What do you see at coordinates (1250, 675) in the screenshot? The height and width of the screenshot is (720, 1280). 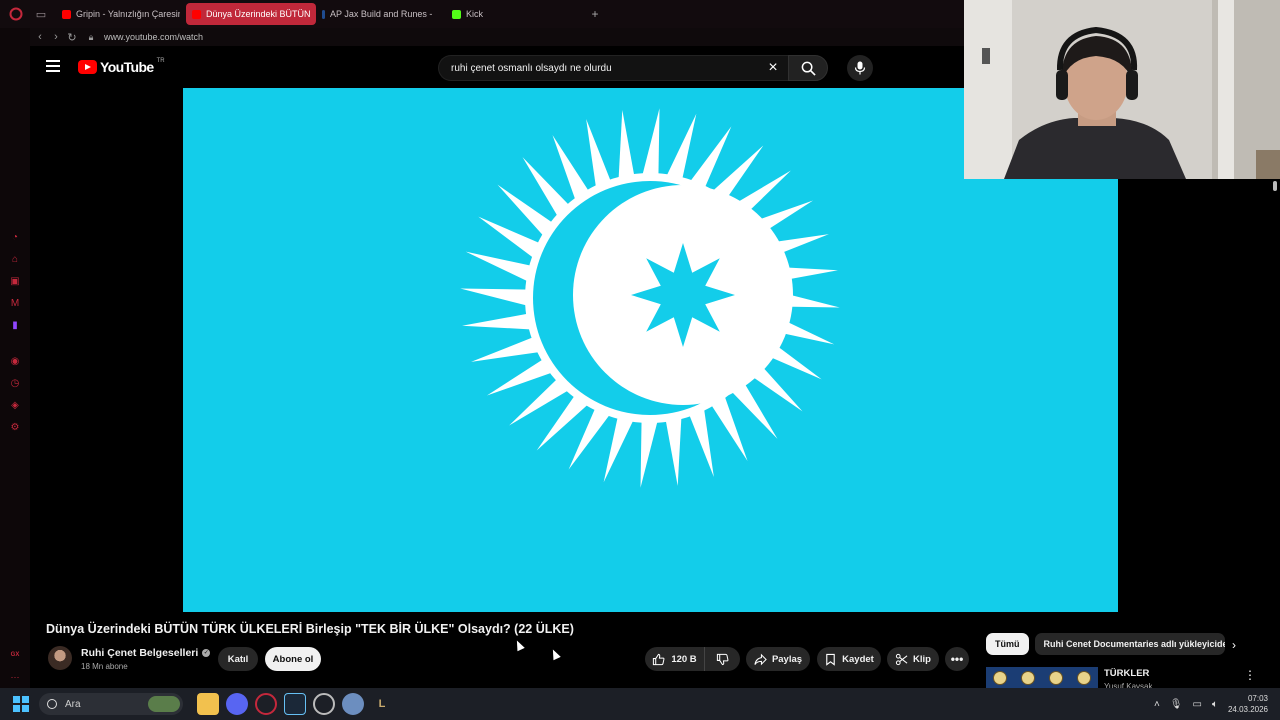 I see `recommendation-more-icon: ⋮` at bounding box center [1250, 675].